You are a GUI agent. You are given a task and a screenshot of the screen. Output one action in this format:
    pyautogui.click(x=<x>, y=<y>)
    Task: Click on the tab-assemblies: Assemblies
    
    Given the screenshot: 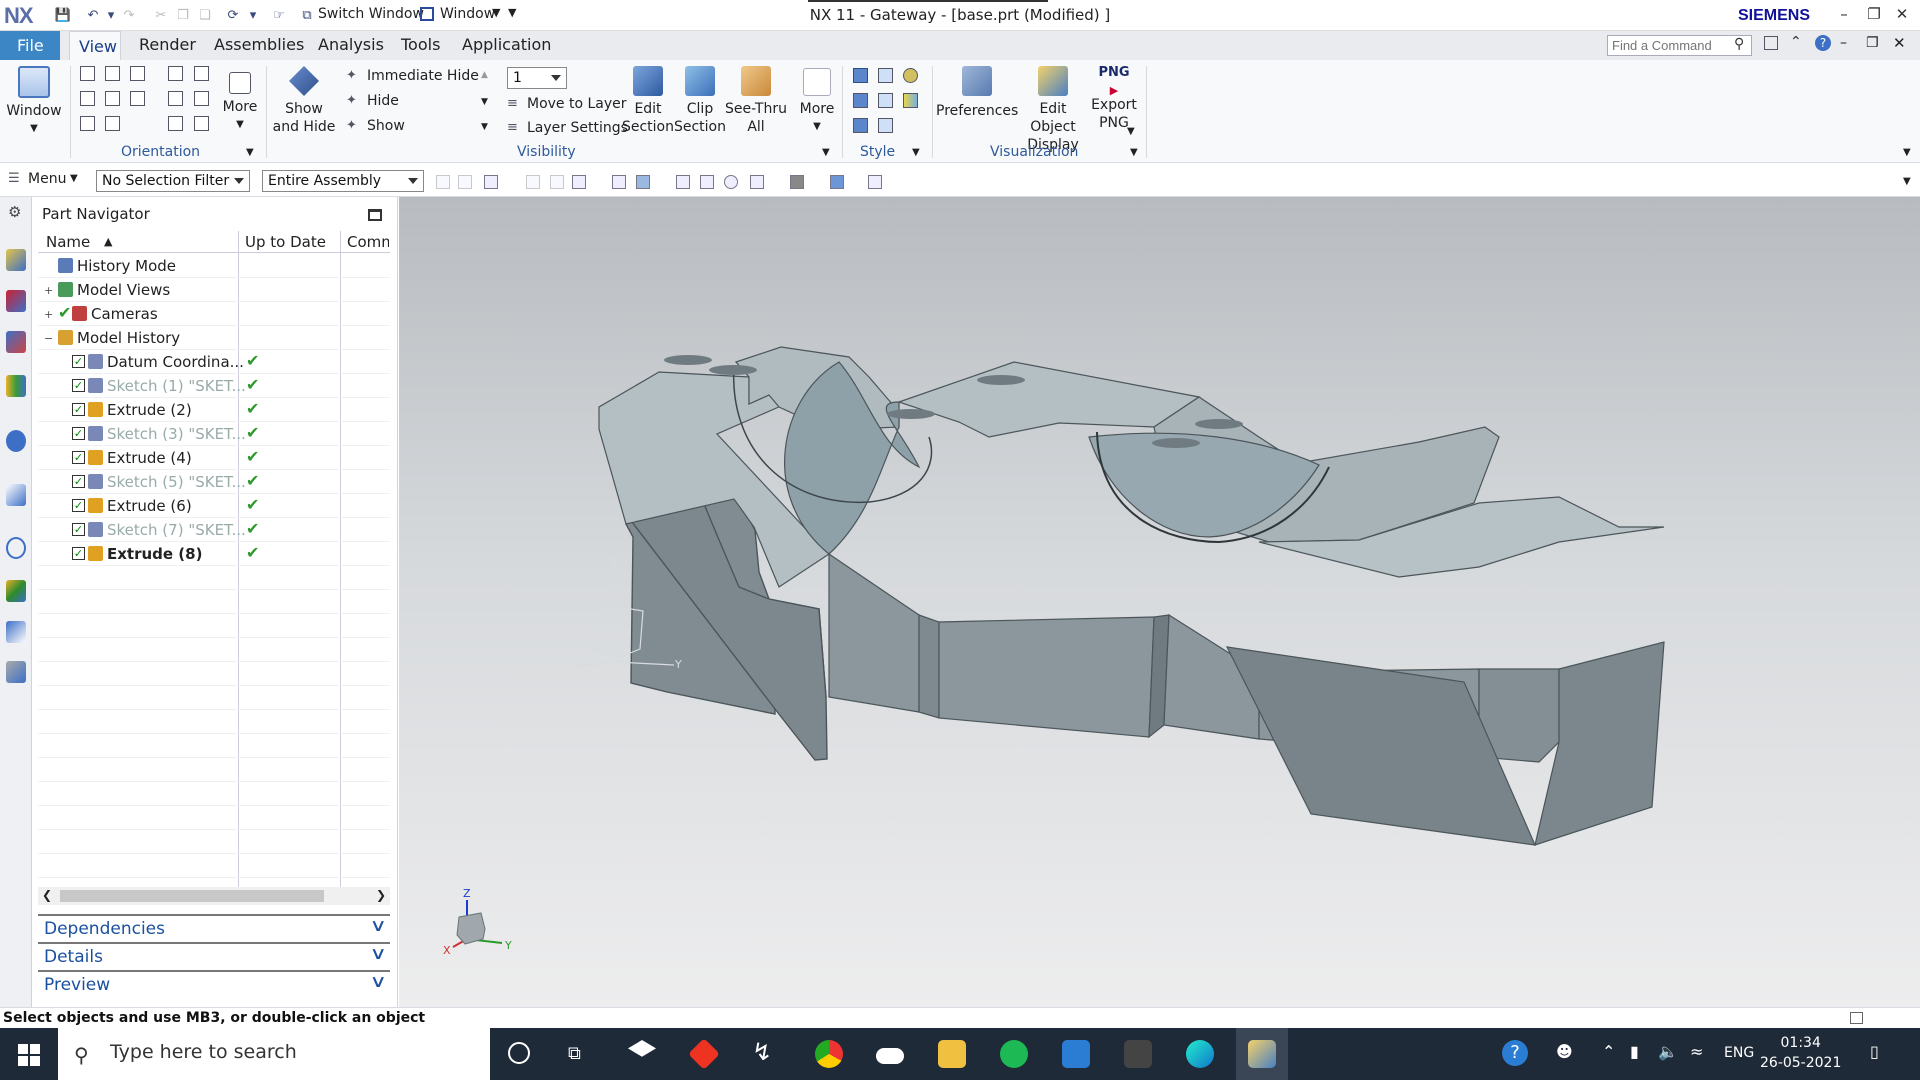 What is the action you would take?
    pyautogui.click(x=259, y=44)
    